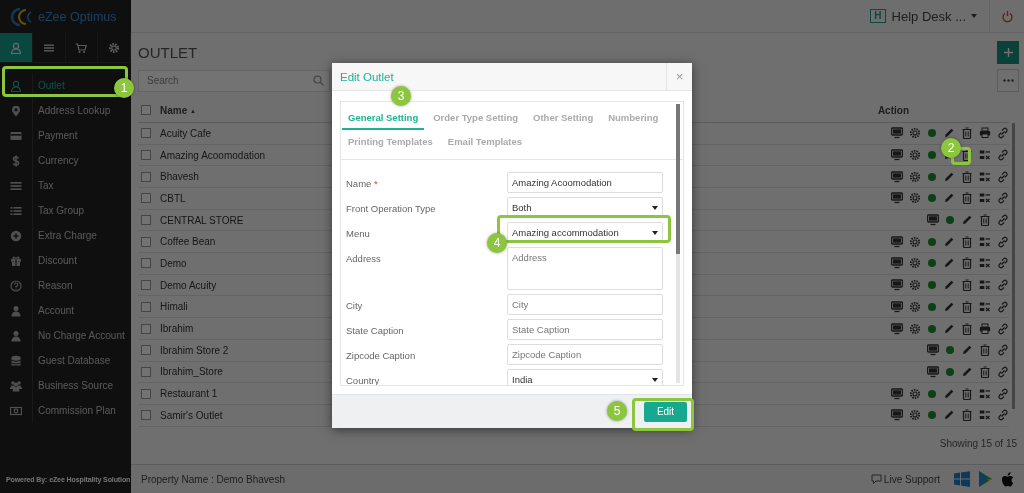  I want to click on outlet-name: Samir's Outlet, so click(191, 415).